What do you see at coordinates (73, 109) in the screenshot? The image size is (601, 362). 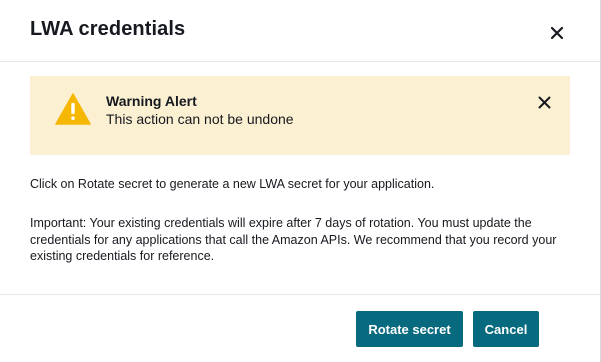 I see `warning-triangle-icon` at bounding box center [73, 109].